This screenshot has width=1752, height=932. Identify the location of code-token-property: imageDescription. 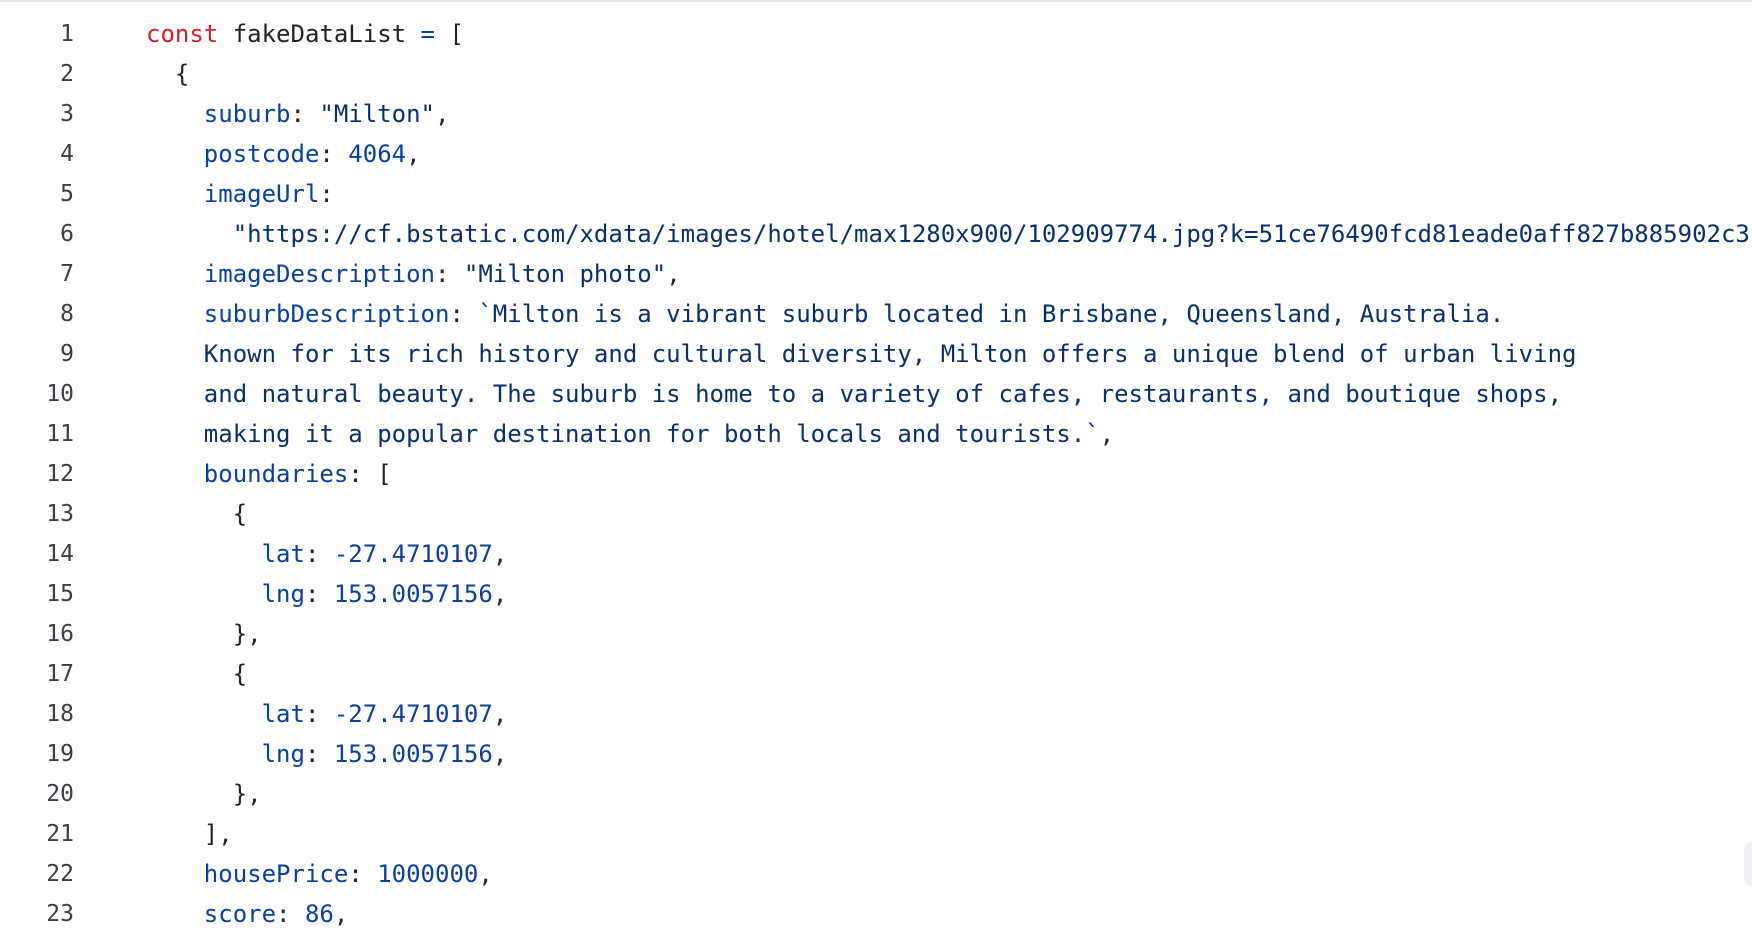
(319, 274).